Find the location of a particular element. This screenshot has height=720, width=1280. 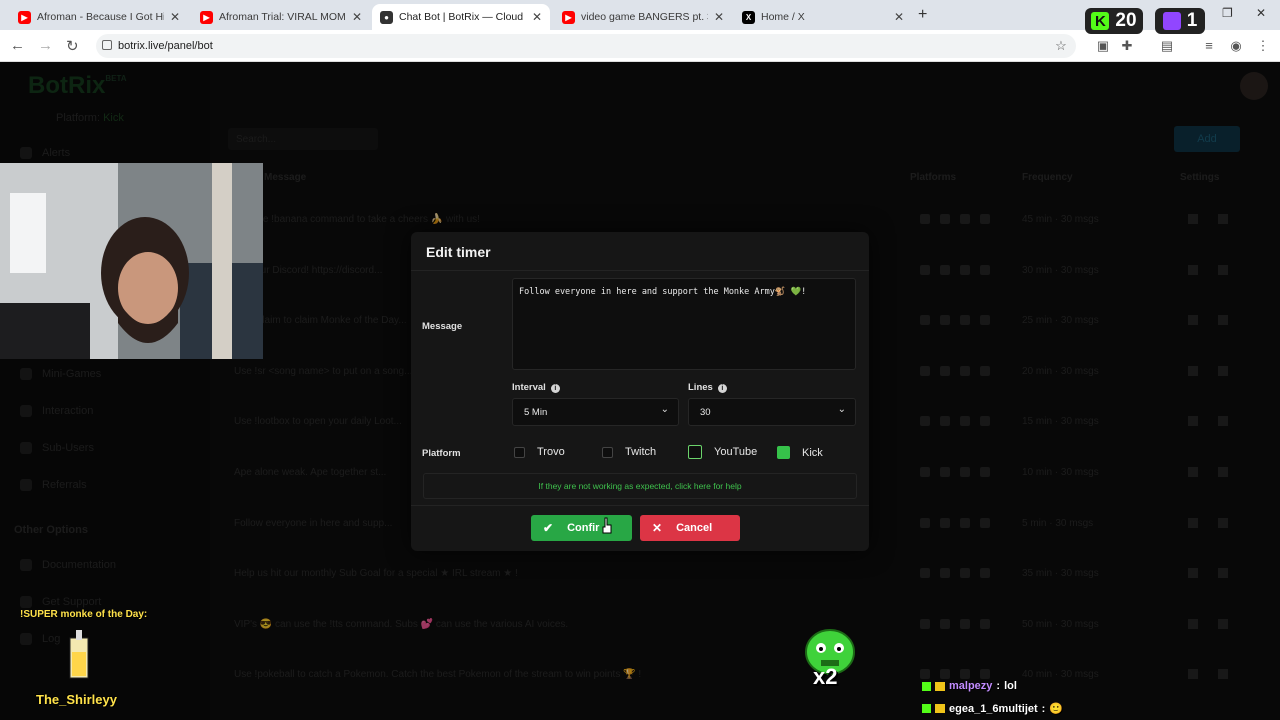

checkbox-checked is located at coordinates (783, 452).